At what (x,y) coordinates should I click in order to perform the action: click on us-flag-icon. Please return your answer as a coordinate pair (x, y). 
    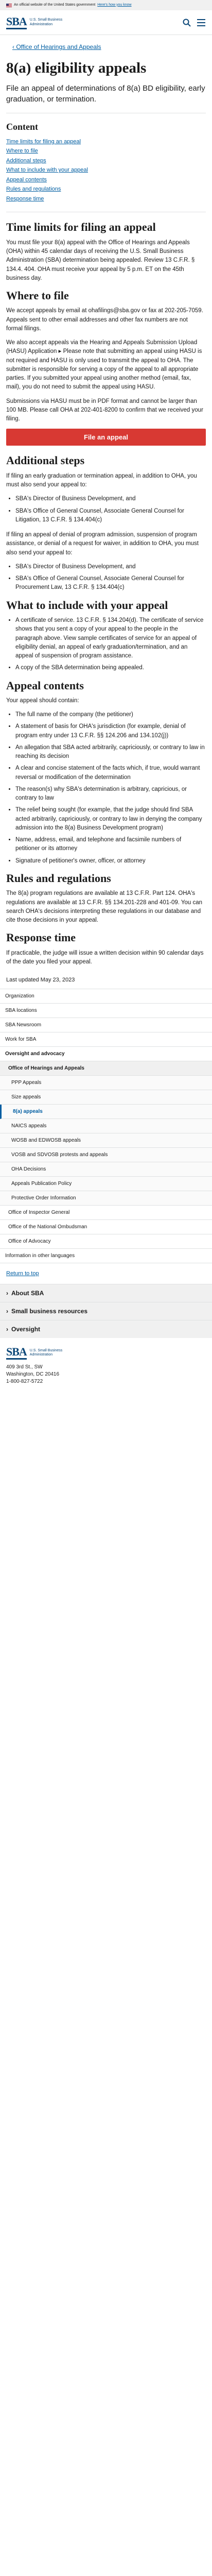
    Looking at the image, I should click on (9, 5).